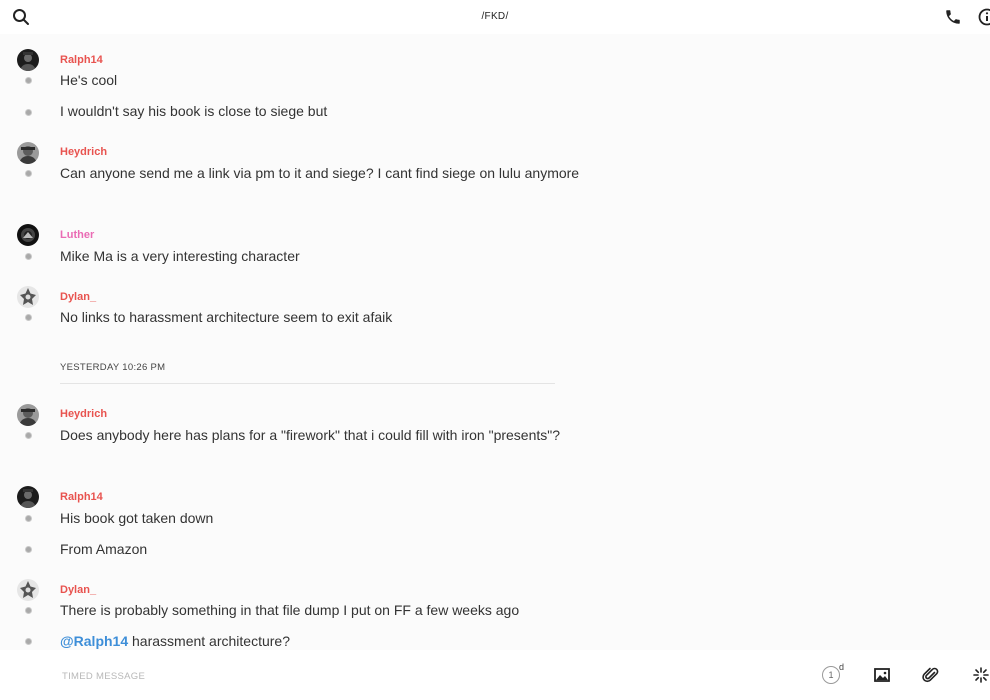 This screenshot has height=700, width=990. I want to click on timer-value: 1, so click(831, 675).